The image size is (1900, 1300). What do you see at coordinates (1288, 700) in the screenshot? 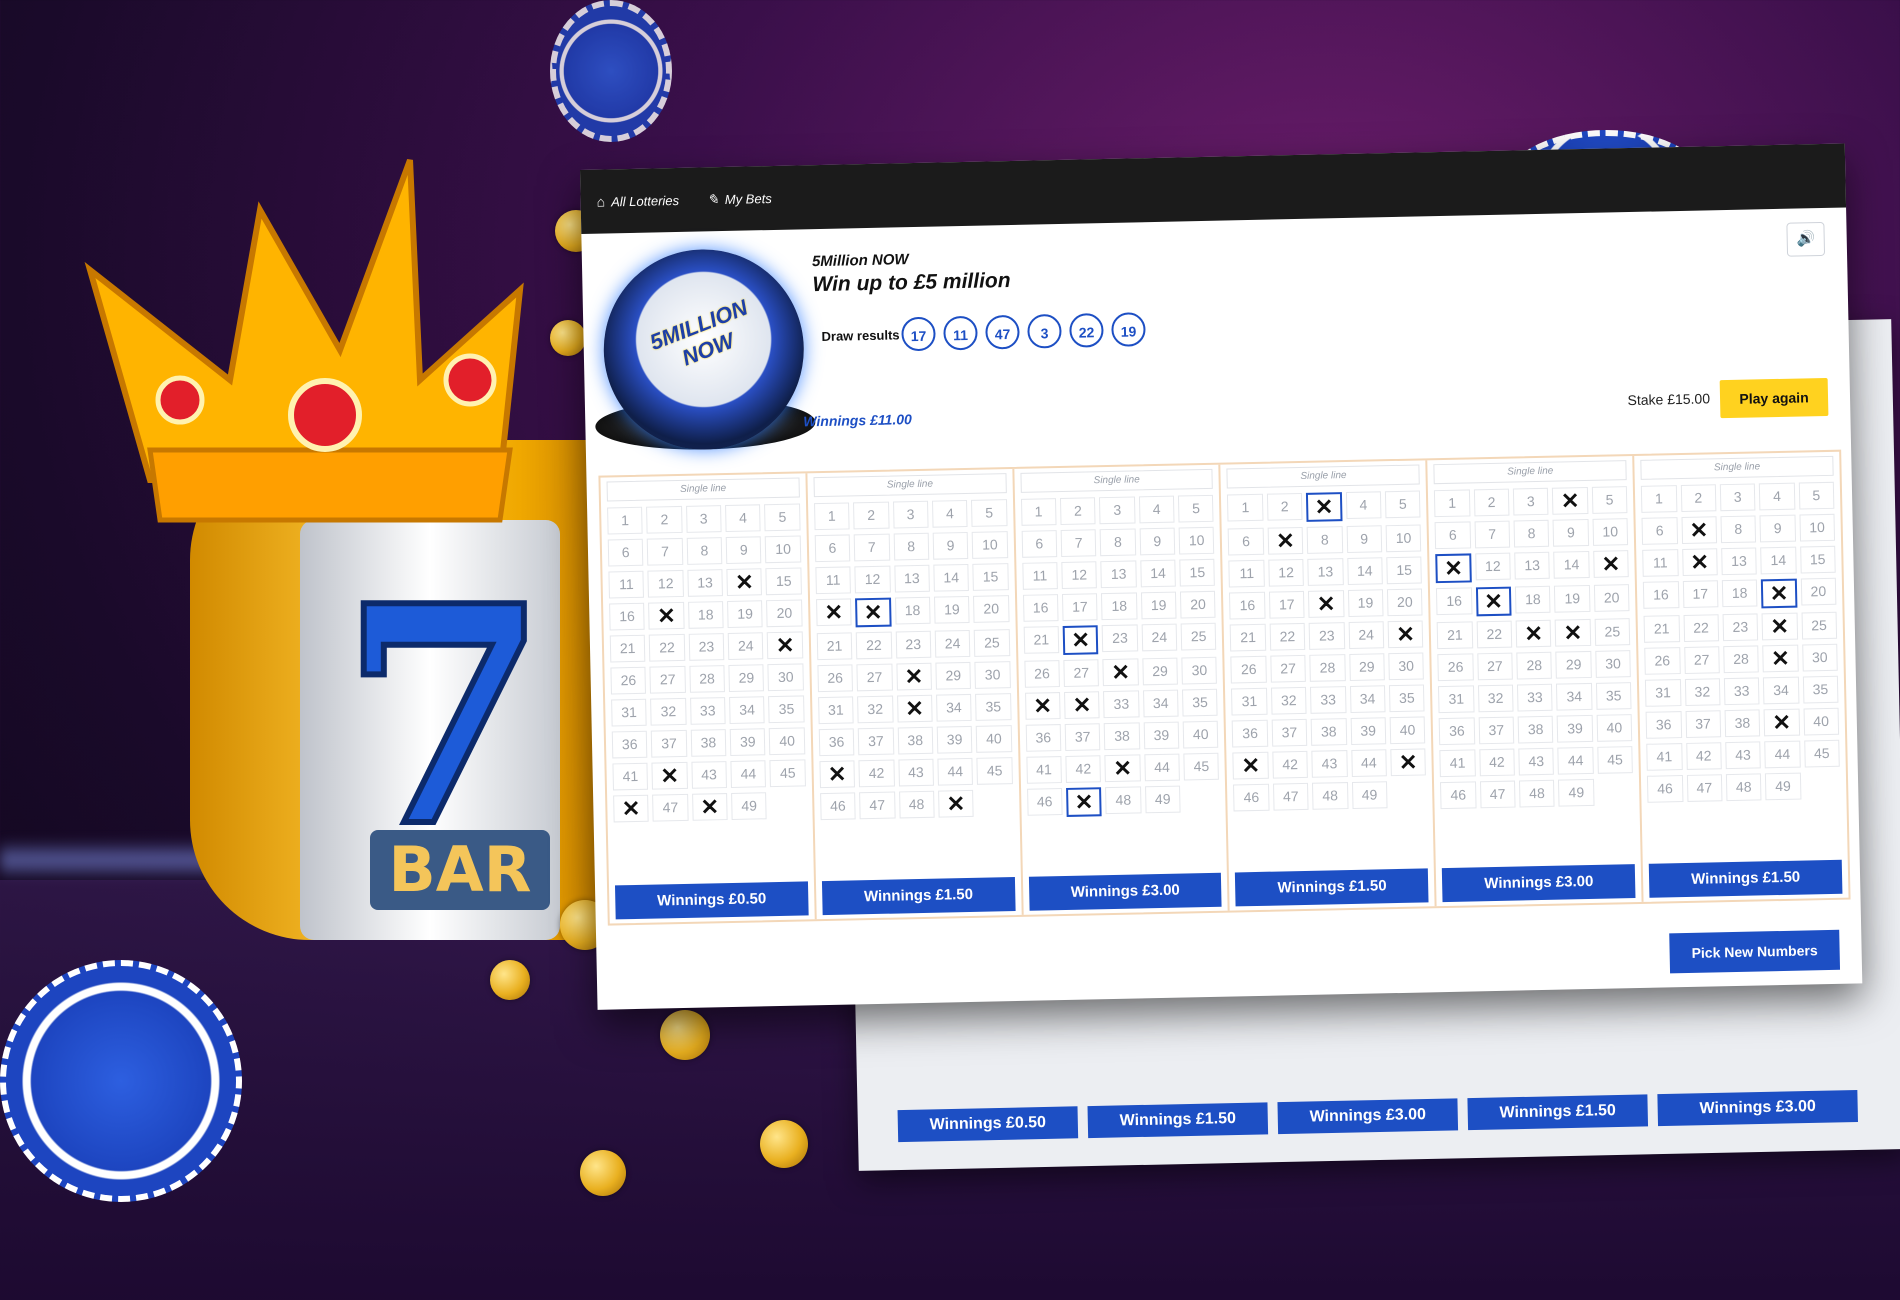
I see `number-cell: 32` at bounding box center [1288, 700].